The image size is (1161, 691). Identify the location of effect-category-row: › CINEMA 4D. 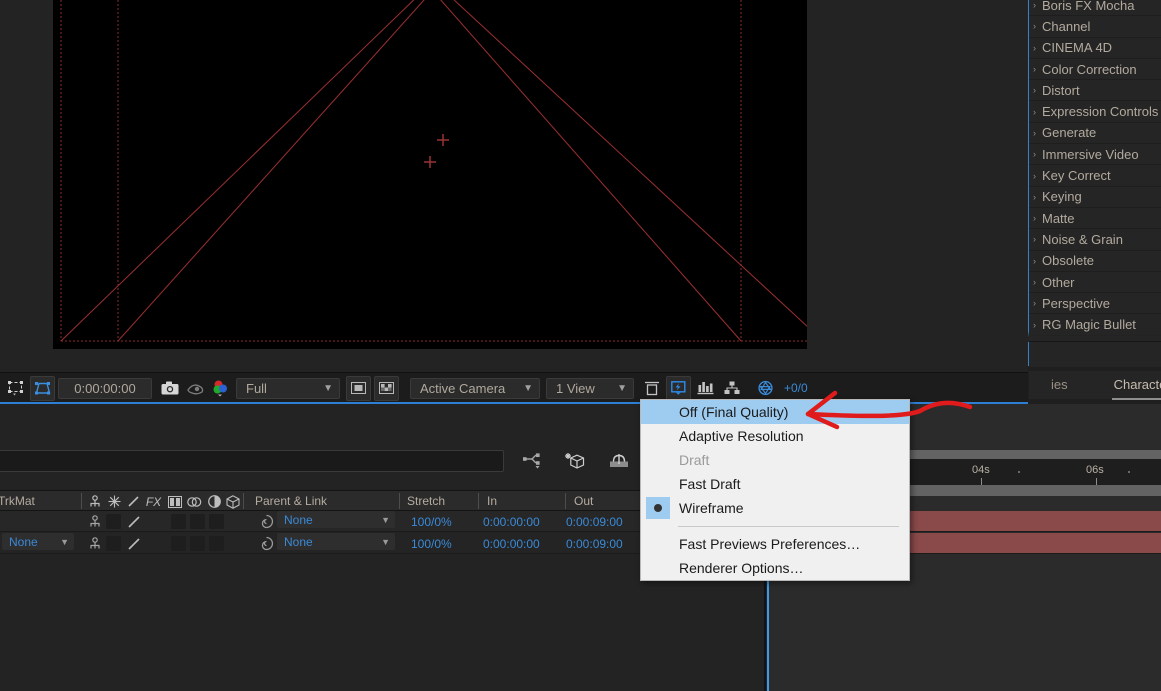
(1095, 48).